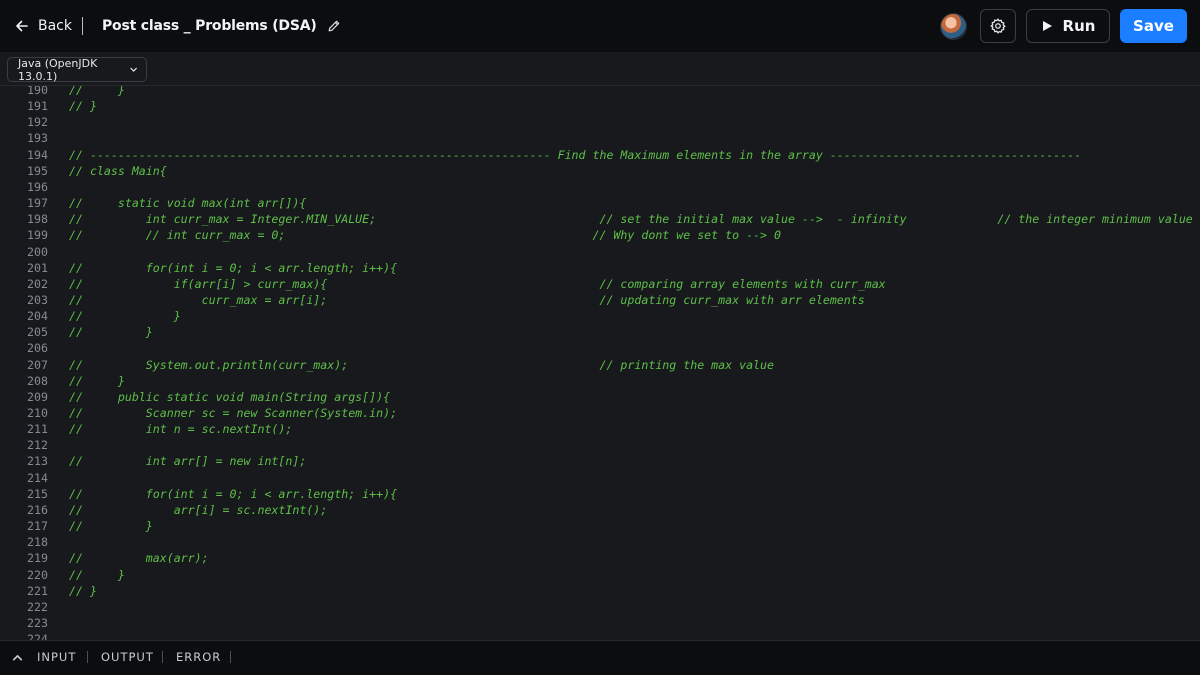  Describe the element at coordinates (58, 69) in the screenshot. I see `language-selected: Java (OpenJDK 13.0.1)` at that location.